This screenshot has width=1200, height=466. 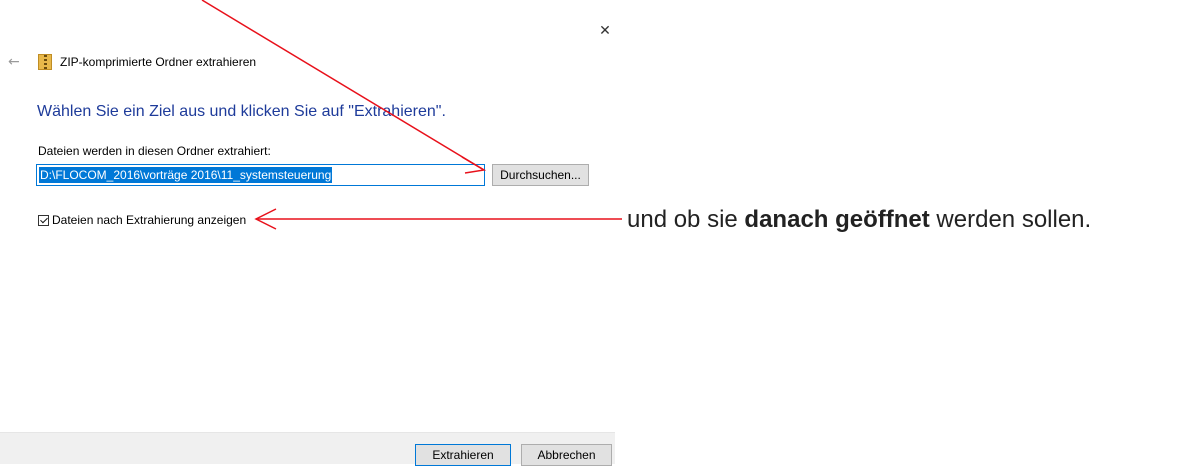 I want to click on cancel-button: Abbrechen, so click(x=566, y=455).